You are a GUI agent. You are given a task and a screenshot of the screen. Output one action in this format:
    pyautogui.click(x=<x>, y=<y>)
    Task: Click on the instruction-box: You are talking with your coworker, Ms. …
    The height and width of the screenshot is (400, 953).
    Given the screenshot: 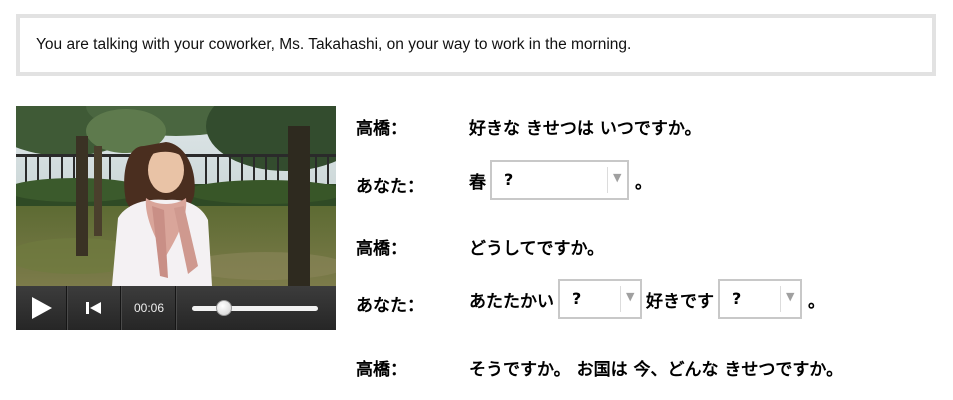 What is the action you would take?
    pyautogui.click(x=476, y=45)
    